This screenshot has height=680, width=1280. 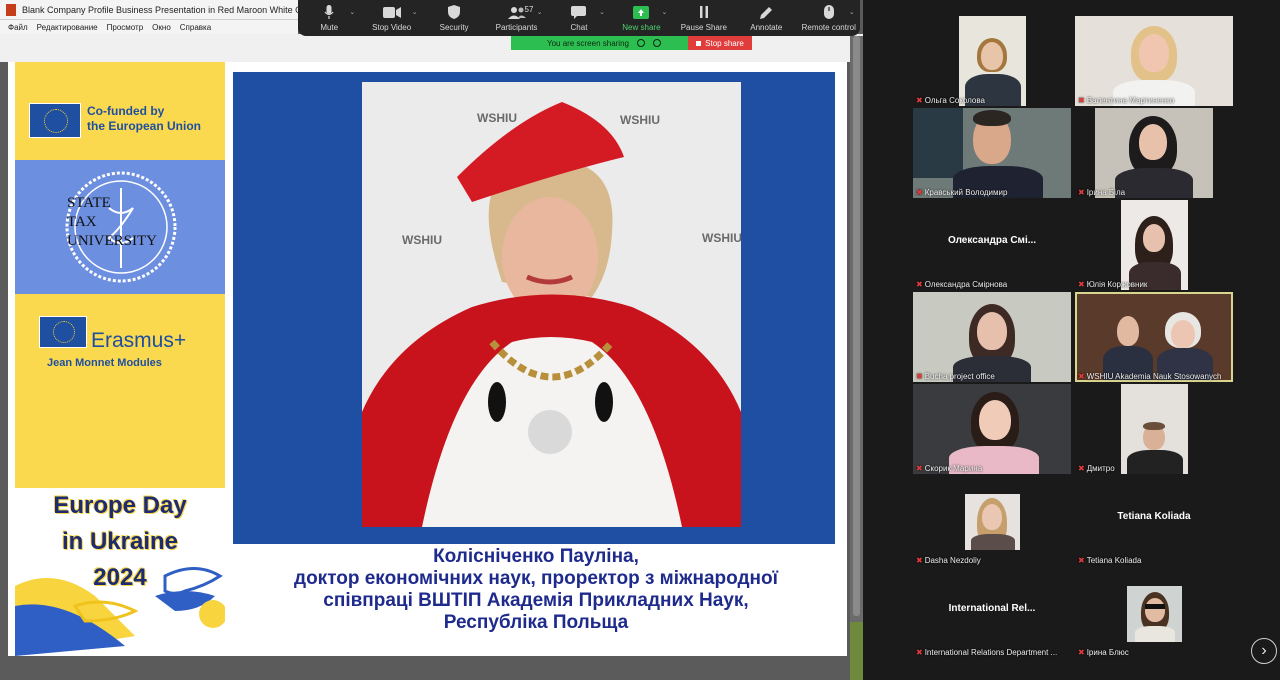 I want to click on participant-tile: ✖ Ольга Соколова, so click(x=992, y=61).